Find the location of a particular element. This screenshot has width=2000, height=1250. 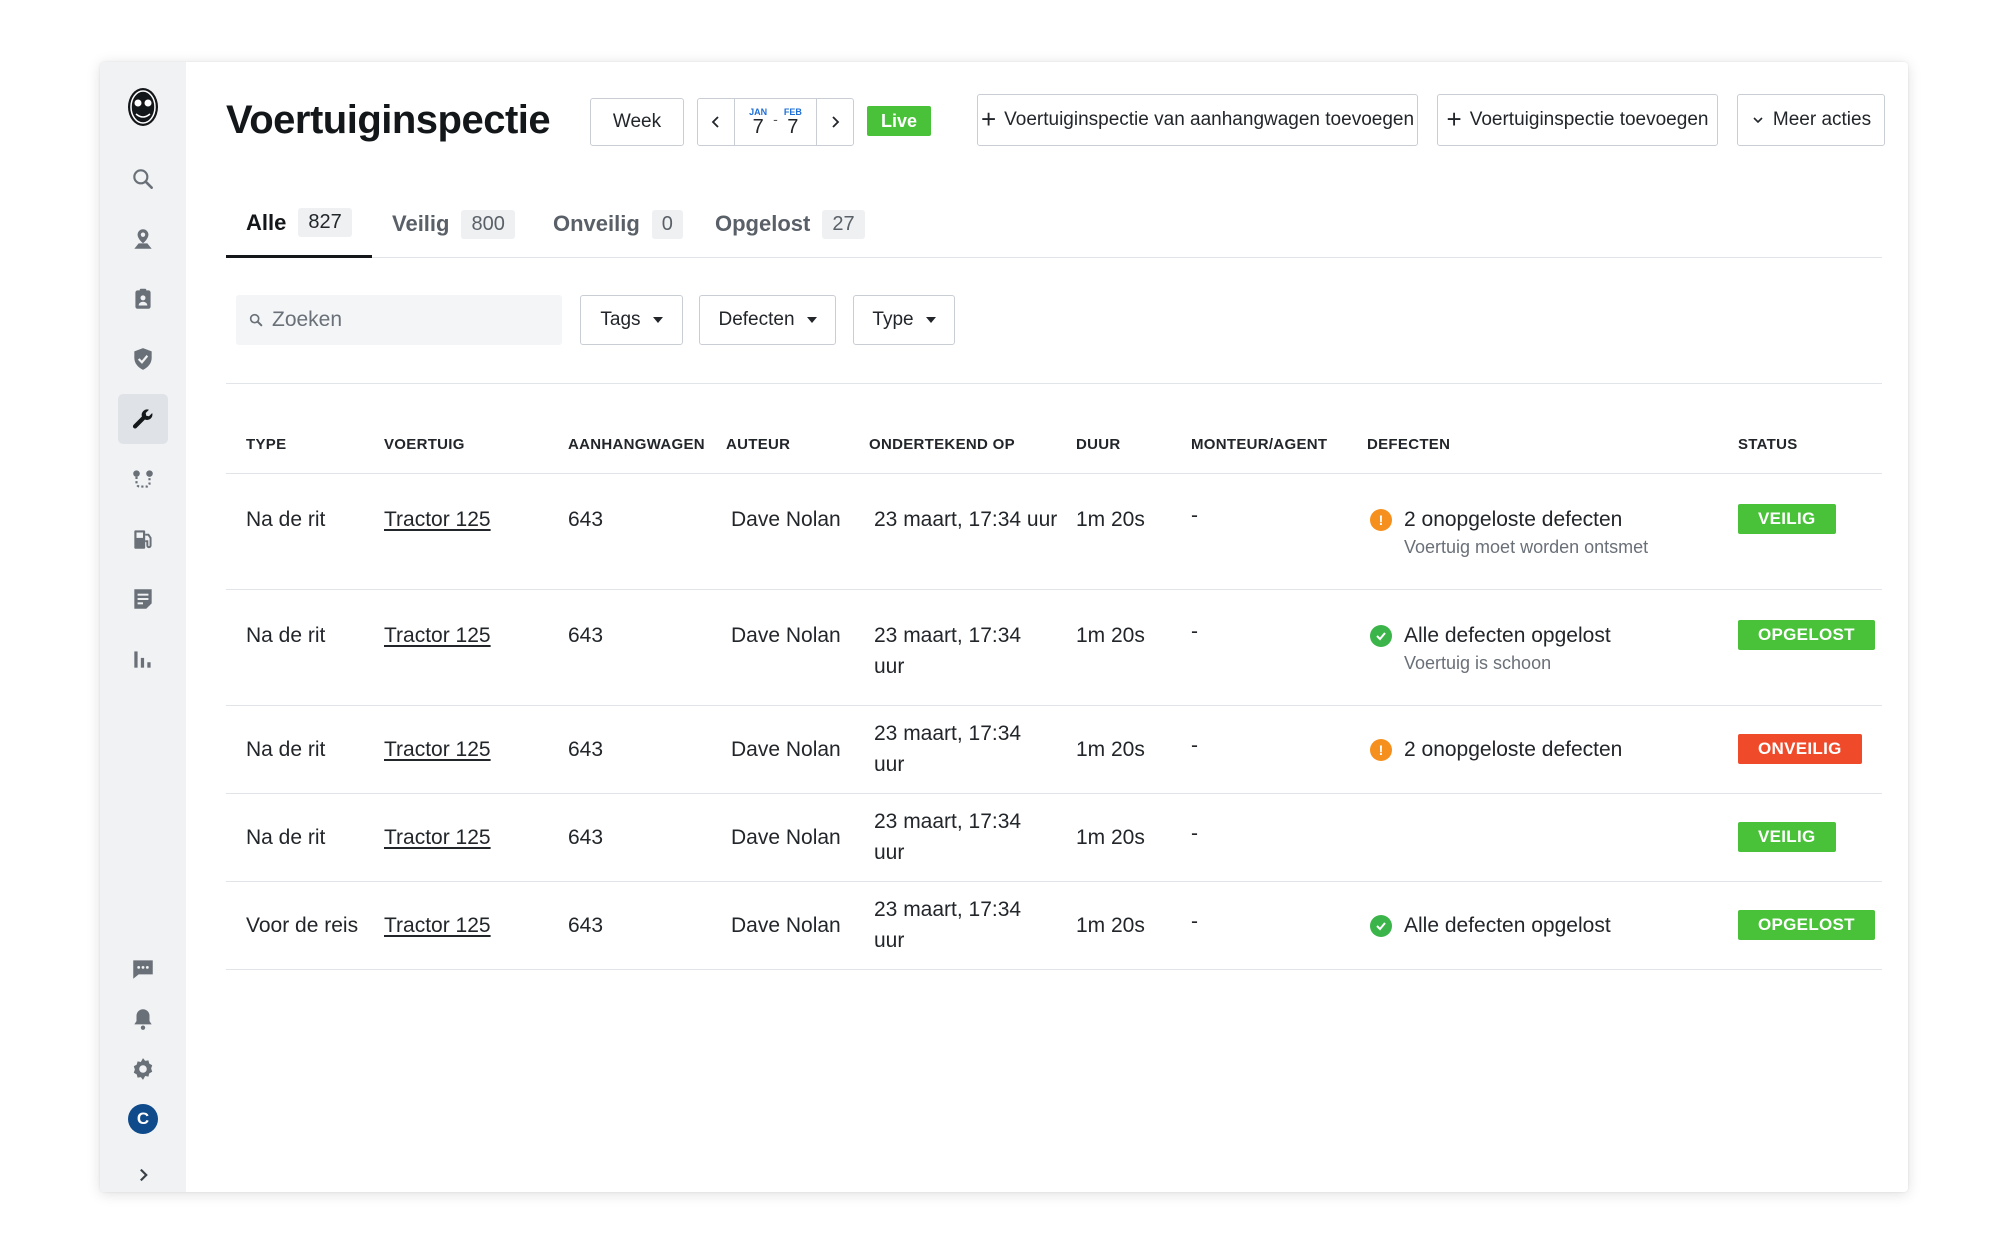

tab-all-label: Alle is located at coordinates (266, 222).